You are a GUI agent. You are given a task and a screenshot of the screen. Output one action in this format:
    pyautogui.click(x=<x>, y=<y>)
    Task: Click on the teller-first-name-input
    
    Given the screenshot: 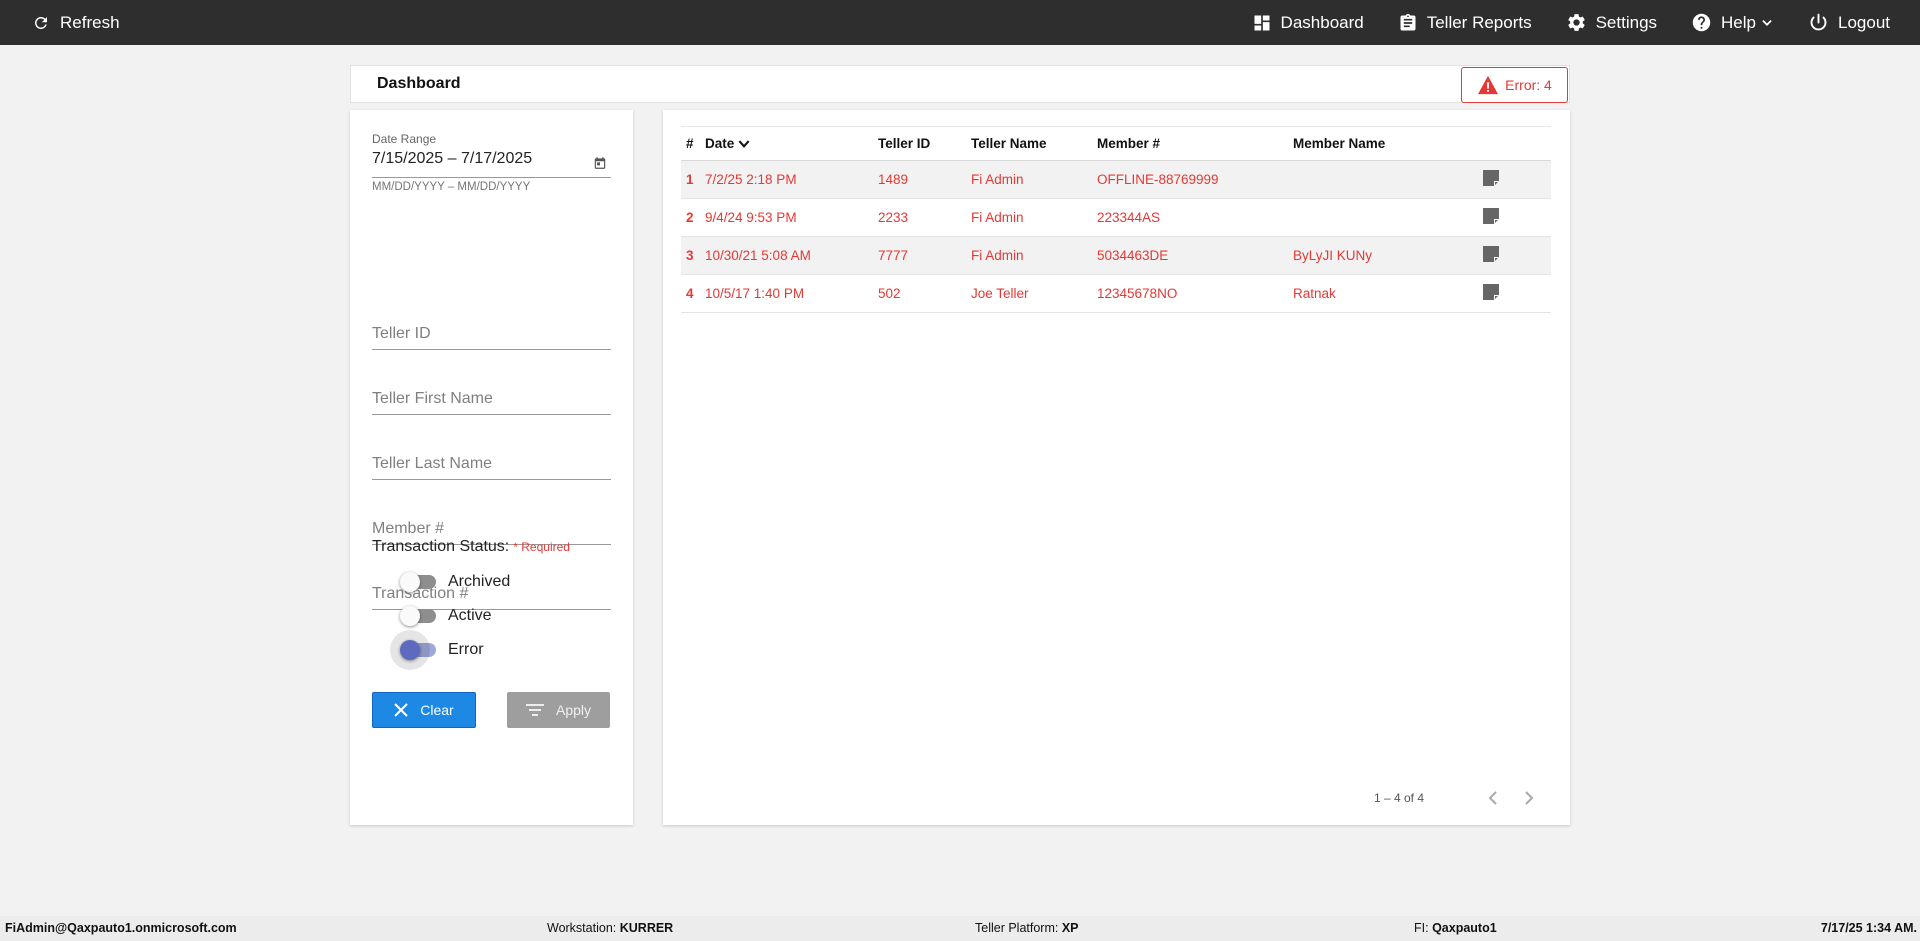 What is the action you would take?
    pyautogui.click(x=491, y=398)
    